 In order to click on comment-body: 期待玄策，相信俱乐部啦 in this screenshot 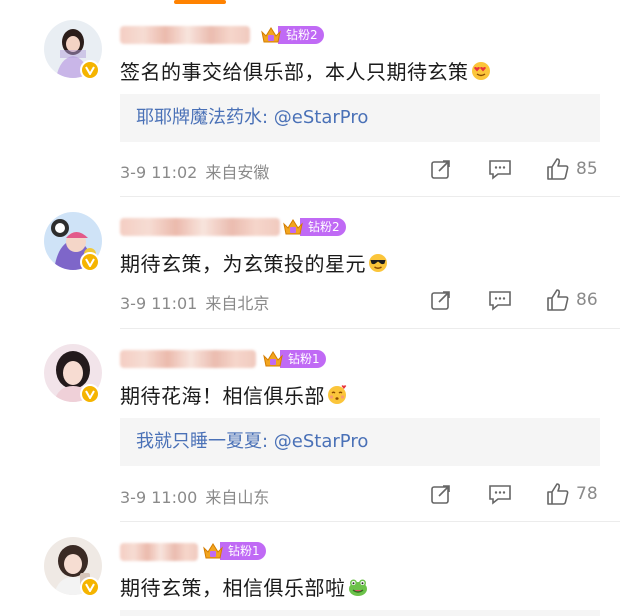, I will do `click(233, 588)`.